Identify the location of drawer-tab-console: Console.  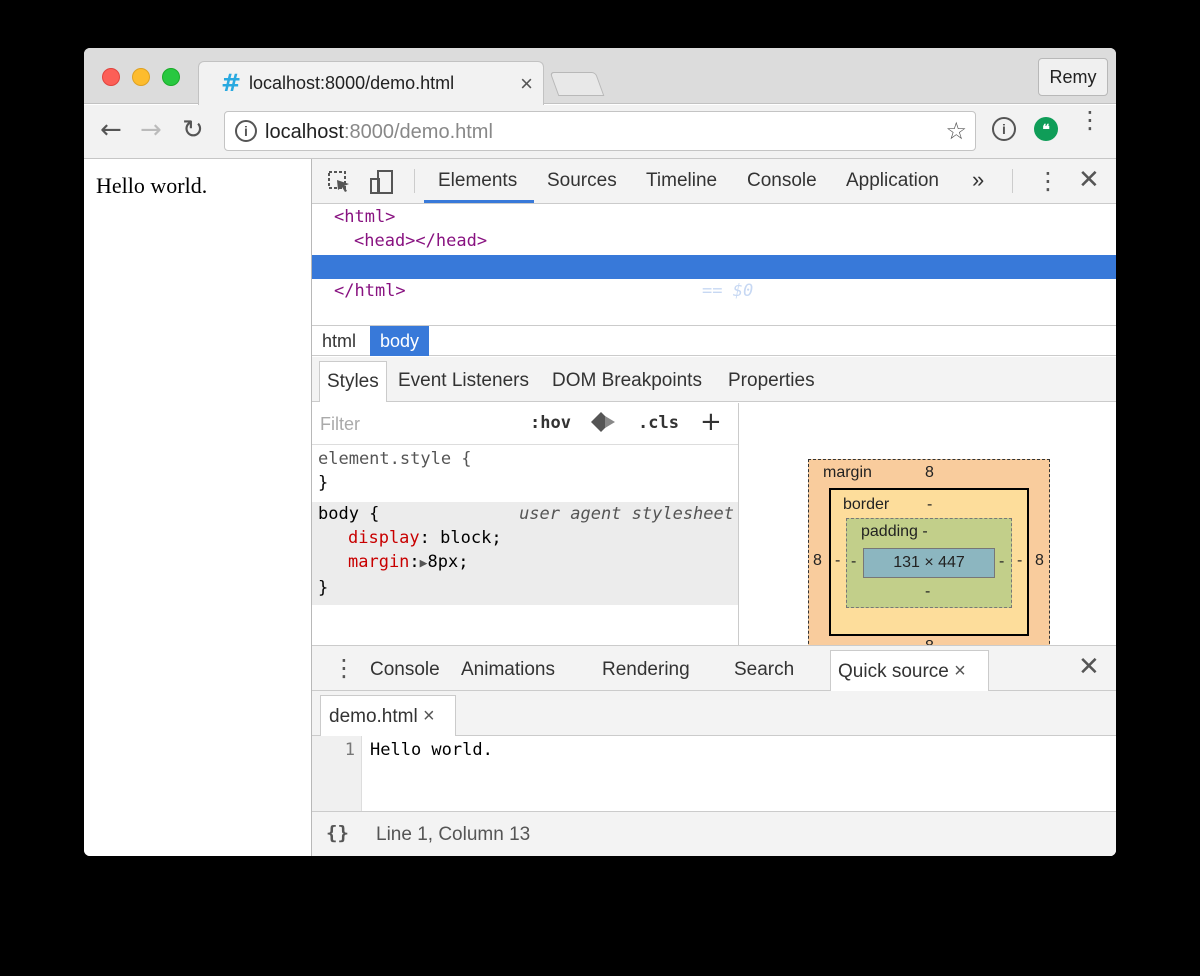
(405, 670).